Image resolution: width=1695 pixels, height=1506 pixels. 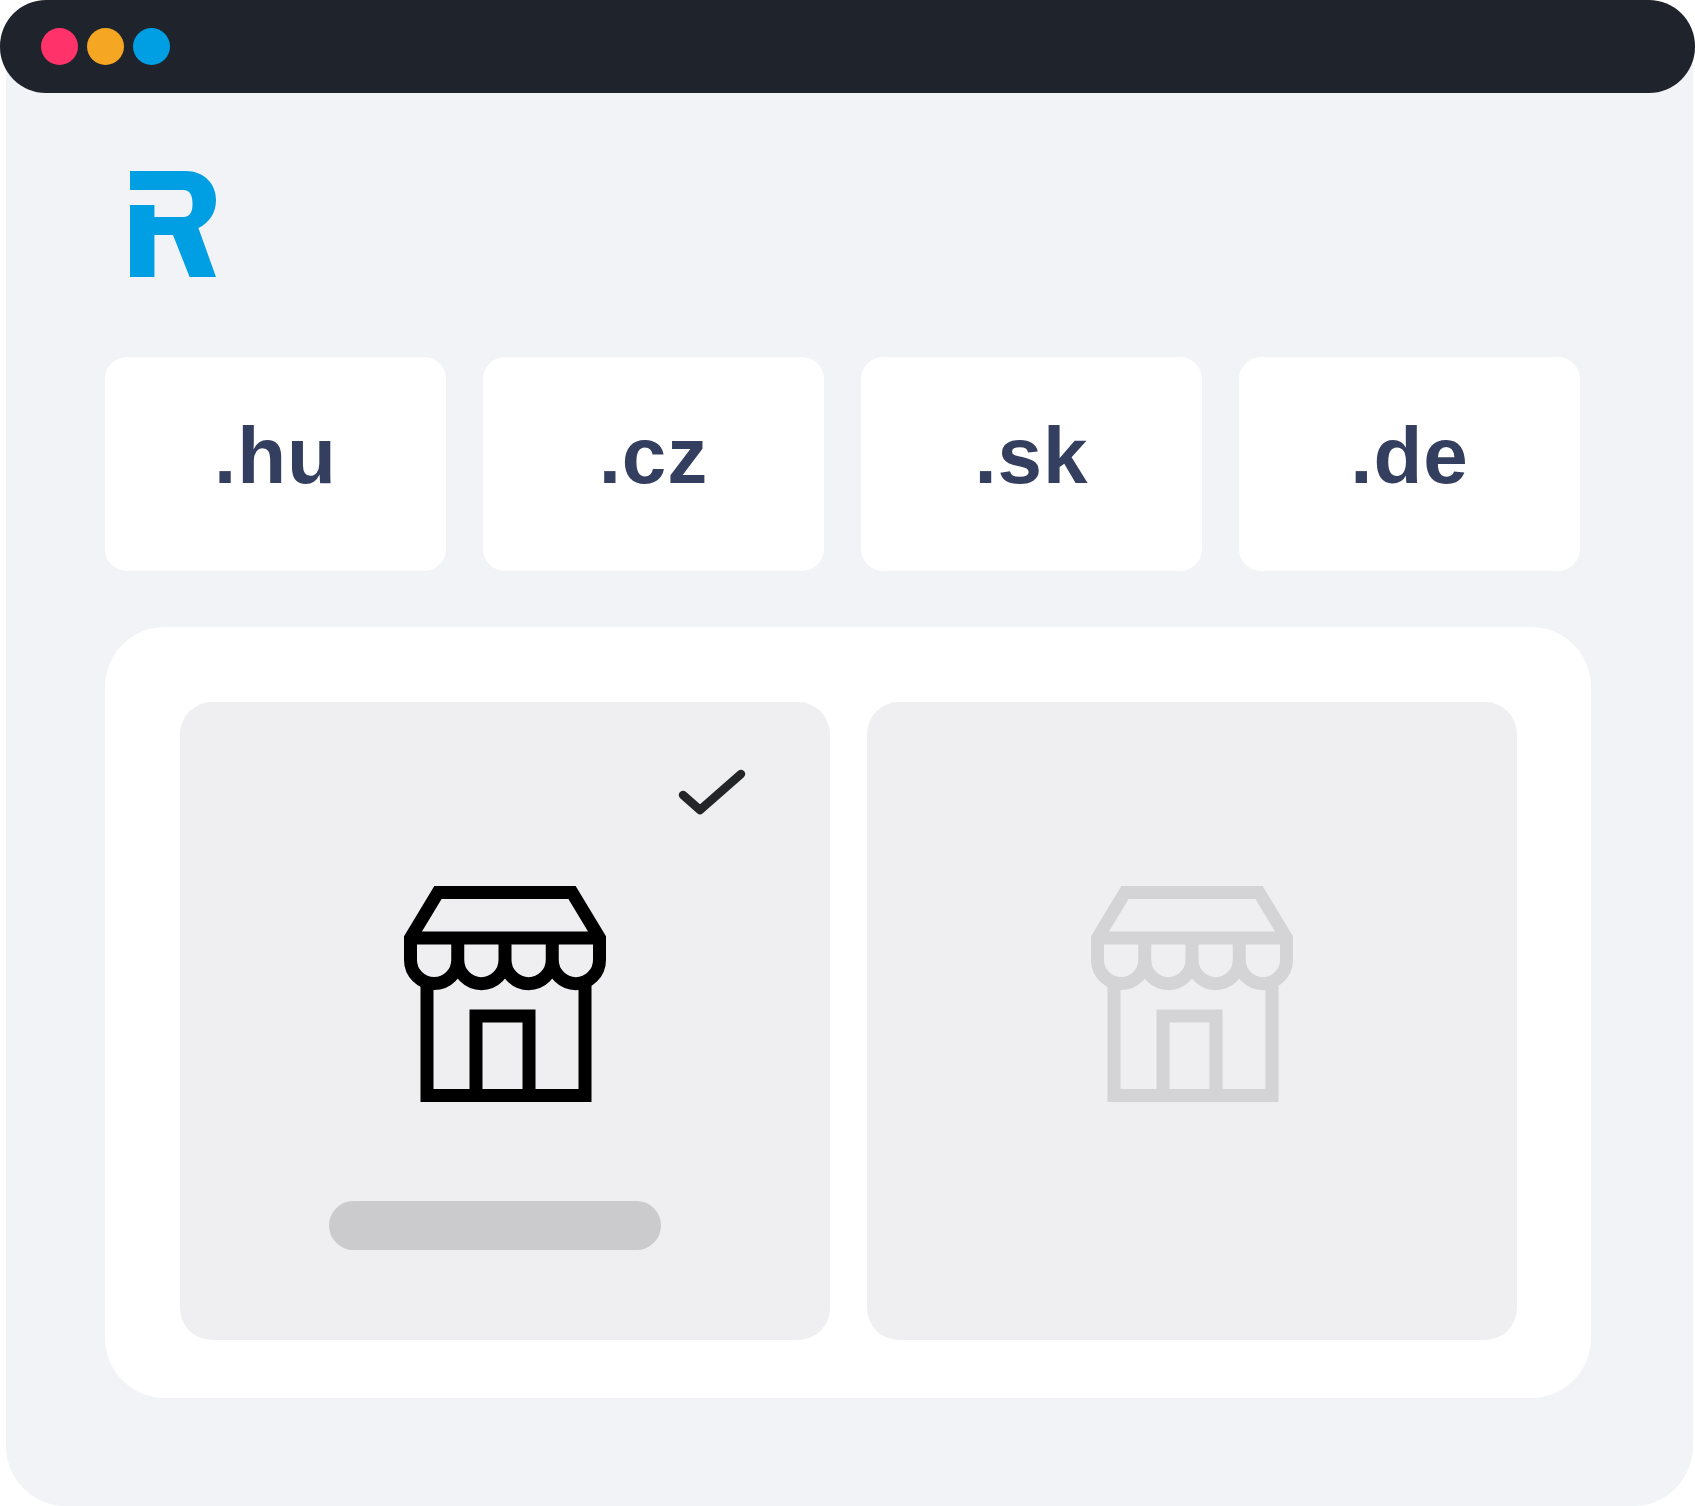 I want to click on domain-option: .sk, so click(x=1031, y=464).